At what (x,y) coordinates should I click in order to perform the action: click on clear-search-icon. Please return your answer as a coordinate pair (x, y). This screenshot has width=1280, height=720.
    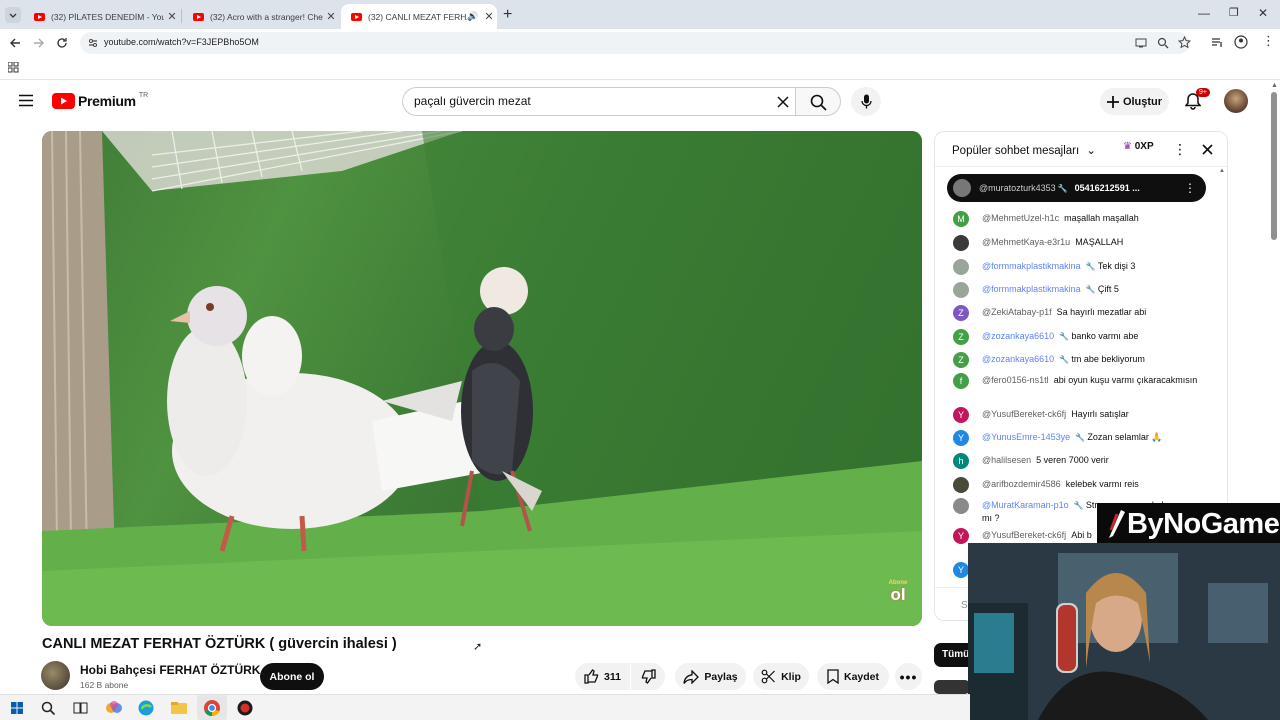
    Looking at the image, I should click on (783, 102).